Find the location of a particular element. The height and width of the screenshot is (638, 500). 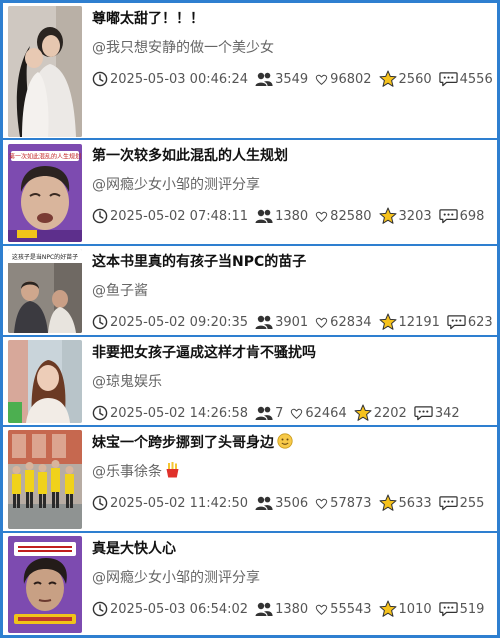

publish-time: 2025-05-03 06:54:02 is located at coordinates (179, 609).